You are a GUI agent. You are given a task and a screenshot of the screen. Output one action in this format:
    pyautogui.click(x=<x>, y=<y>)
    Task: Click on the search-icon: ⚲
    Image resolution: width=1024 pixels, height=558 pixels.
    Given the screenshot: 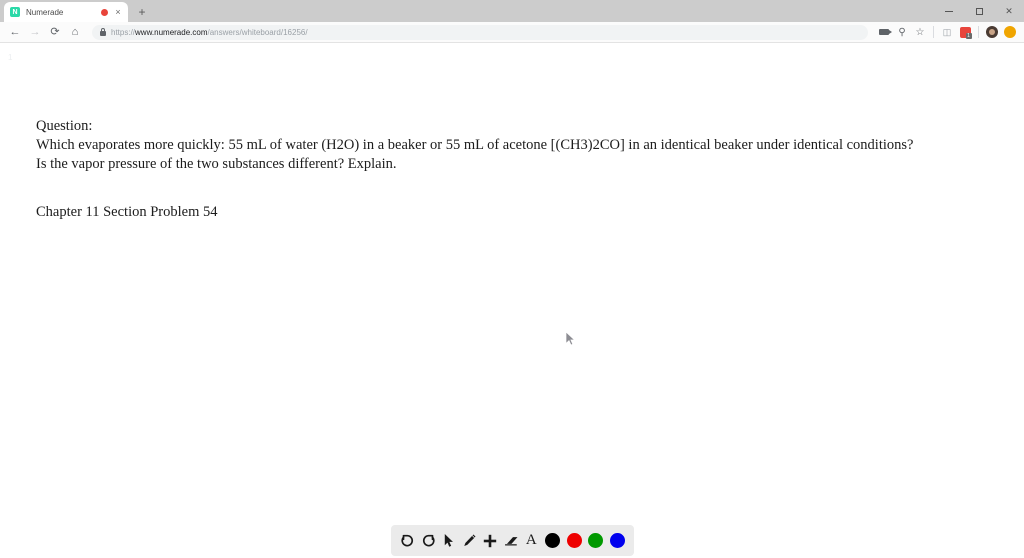 What is the action you would take?
    pyautogui.click(x=902, y=32)
    